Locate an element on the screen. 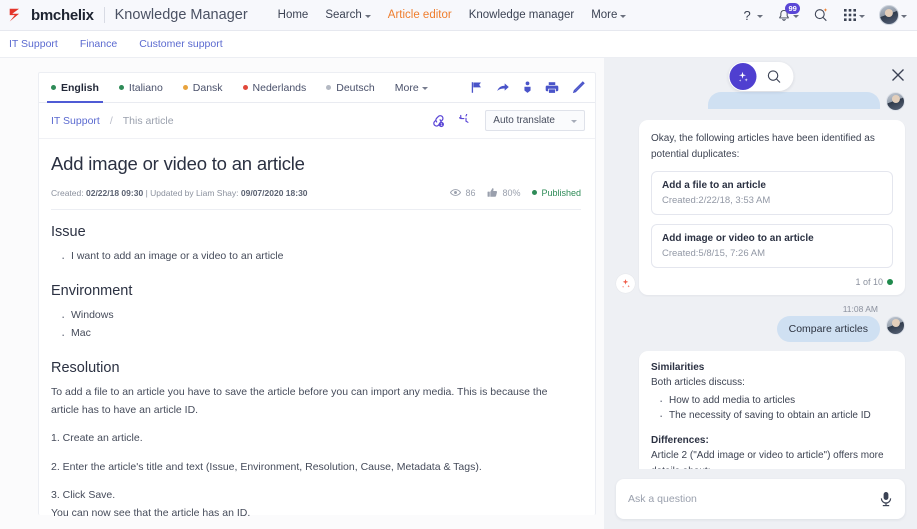  microphone-button is located at coordinates (886, 499).